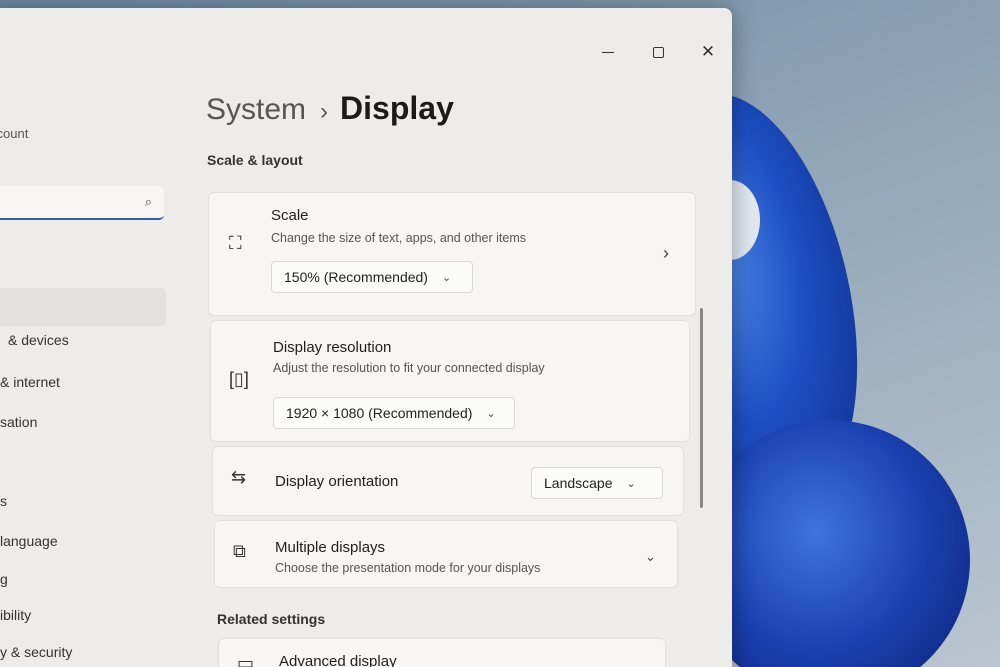  Describe the element at coordinates (148, 201) in the screenshot. I see `search-icon: ⌕` at that location.